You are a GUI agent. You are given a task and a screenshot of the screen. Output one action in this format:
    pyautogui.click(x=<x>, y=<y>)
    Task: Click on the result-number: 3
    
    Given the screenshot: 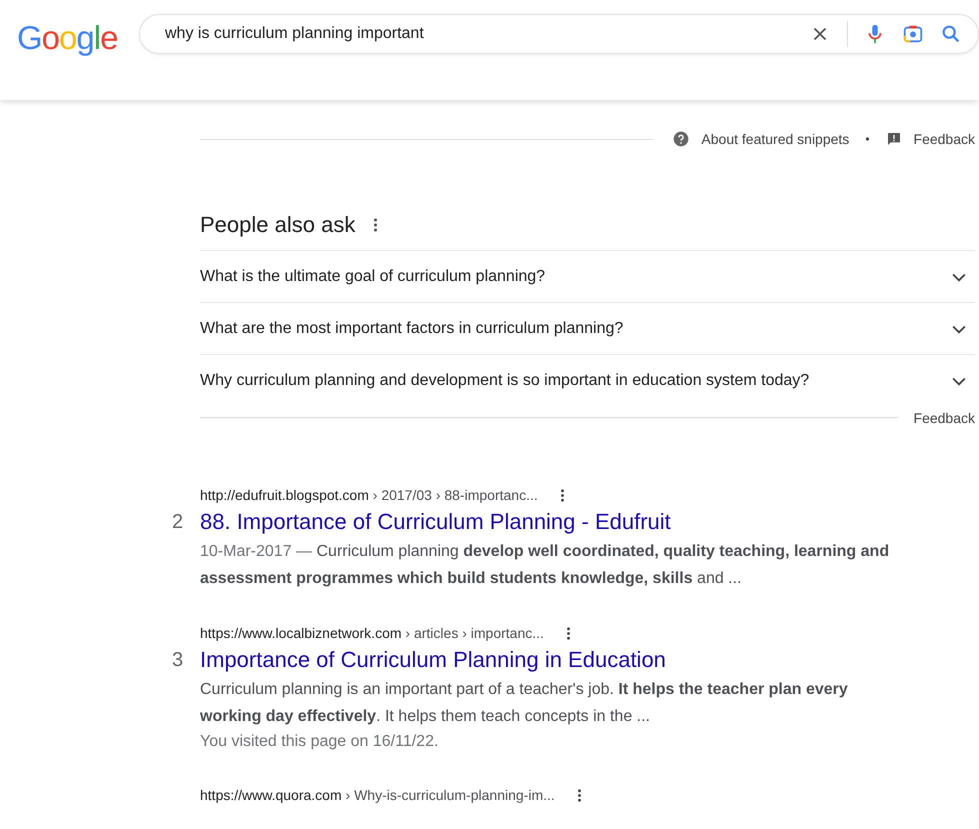 What is the action you would take?
    pyautogui.click(x=178, y=660)
    